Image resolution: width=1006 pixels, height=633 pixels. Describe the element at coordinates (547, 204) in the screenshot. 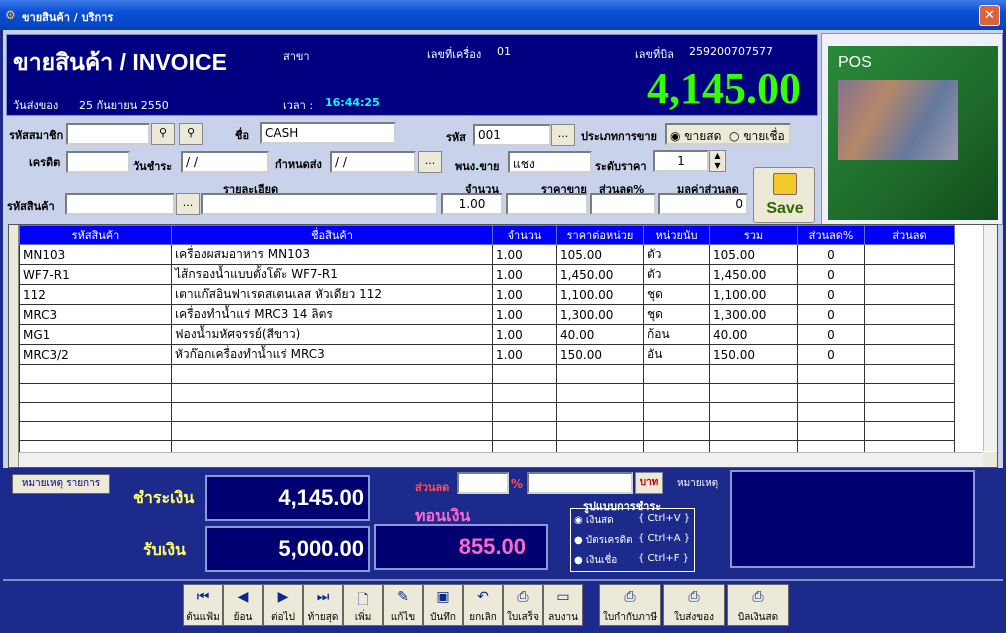

I see `sale-price-input` at that location.